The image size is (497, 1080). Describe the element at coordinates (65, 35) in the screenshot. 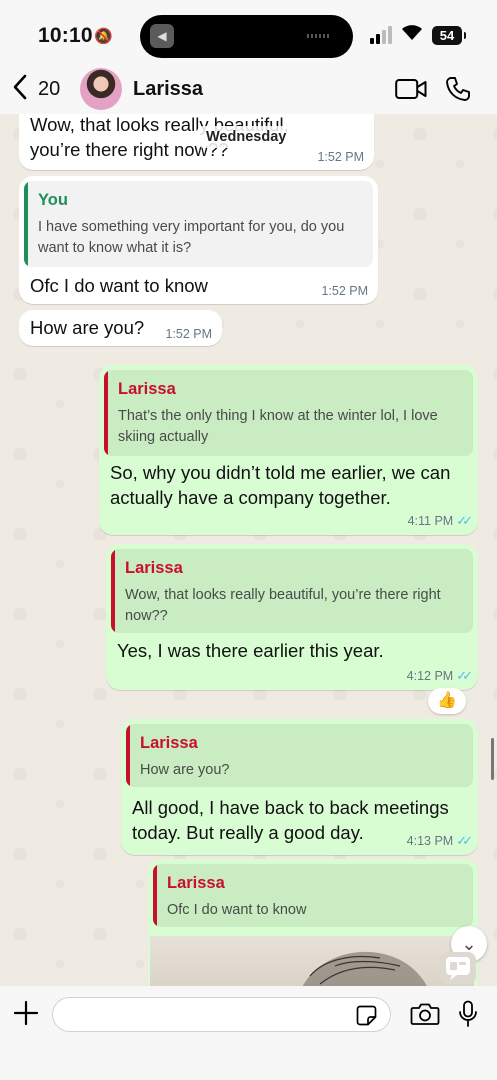

I see `status-time: 10:10` at that location.